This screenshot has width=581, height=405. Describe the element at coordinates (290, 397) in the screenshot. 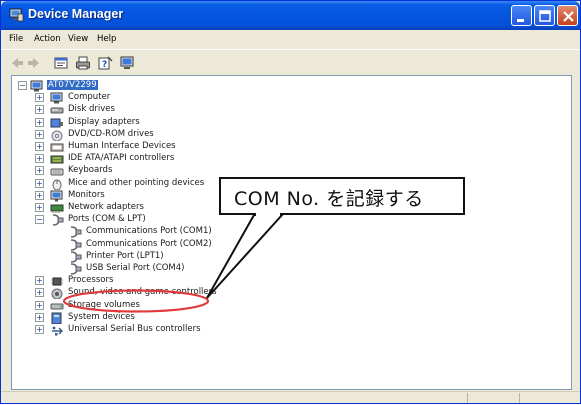

I see `status-bar` at that location.